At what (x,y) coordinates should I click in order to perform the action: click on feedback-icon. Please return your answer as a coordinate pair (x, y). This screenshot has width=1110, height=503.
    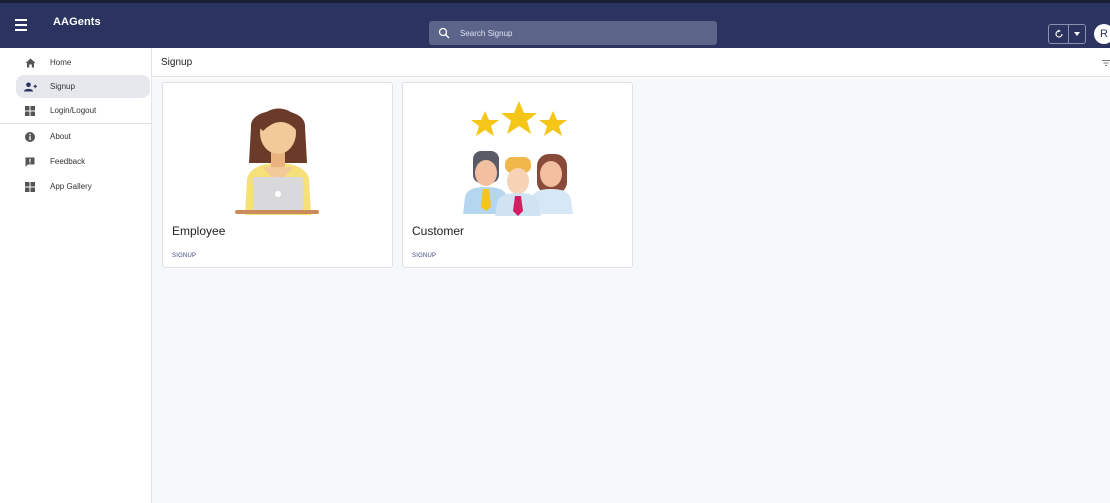
    Looking at the image, I should click on (30, 162).